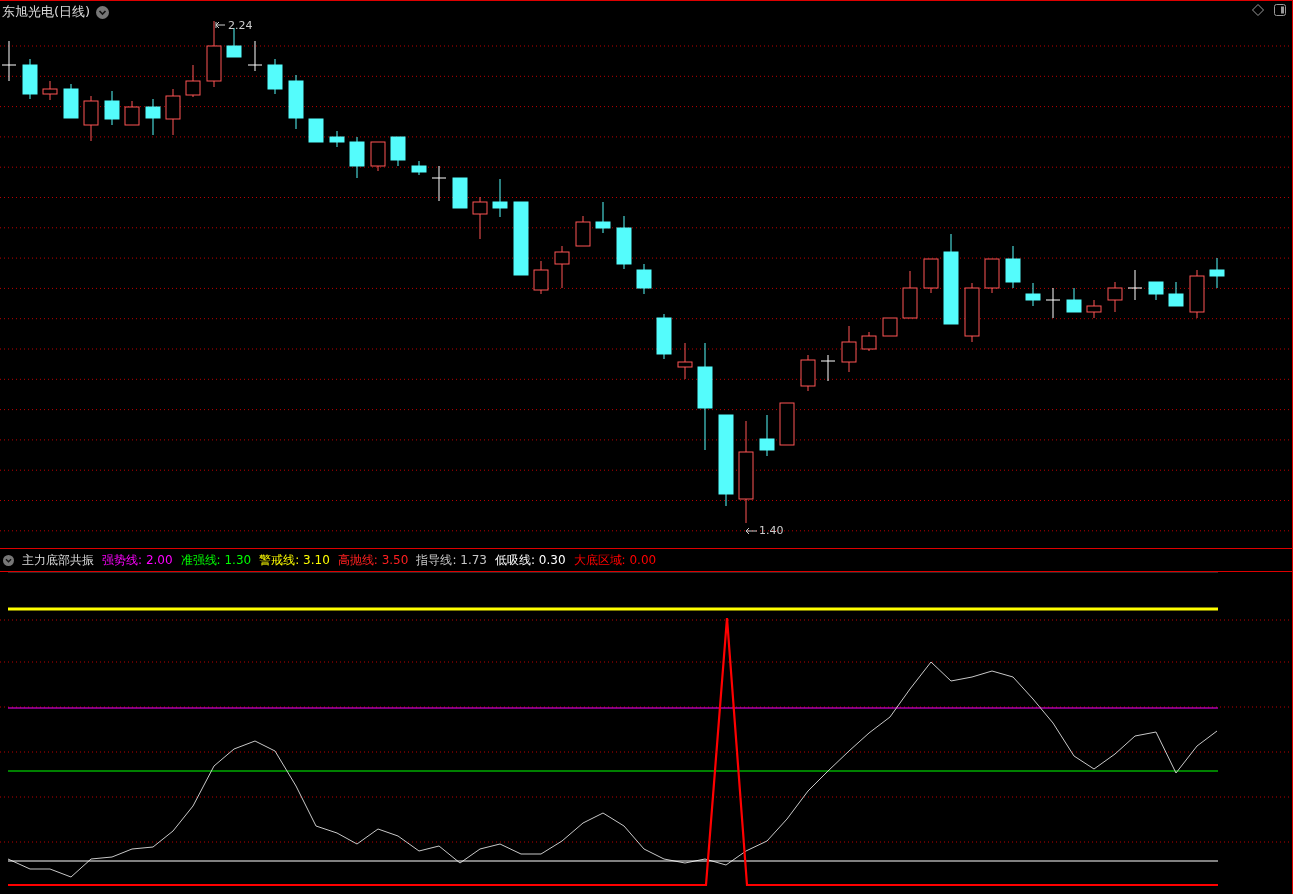 This screenshot has width=1293, height=894. What do you see at coordinates (771, 530) in the screenshot?
I see `low-price-label: 1.40` at bounding box center [771, 530].